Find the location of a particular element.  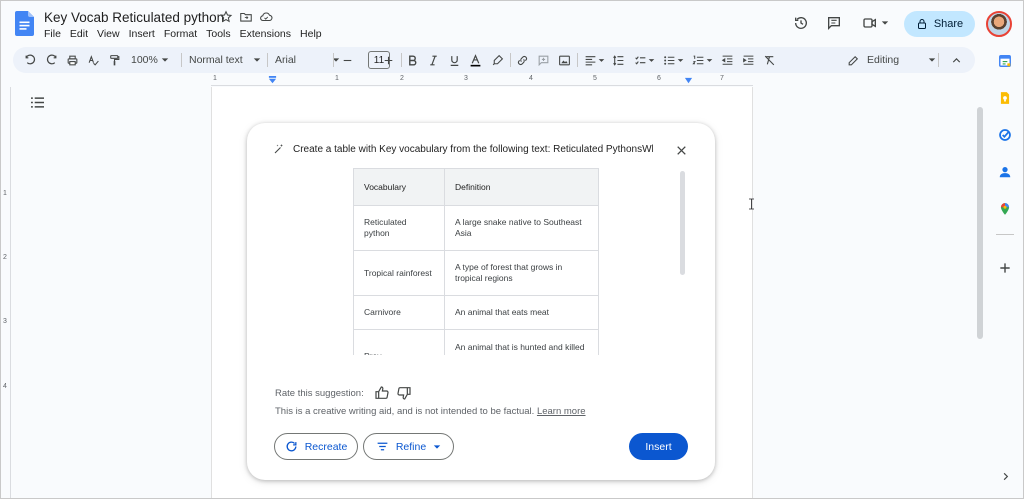

keep-icon is located at coordinates (1005, 98).